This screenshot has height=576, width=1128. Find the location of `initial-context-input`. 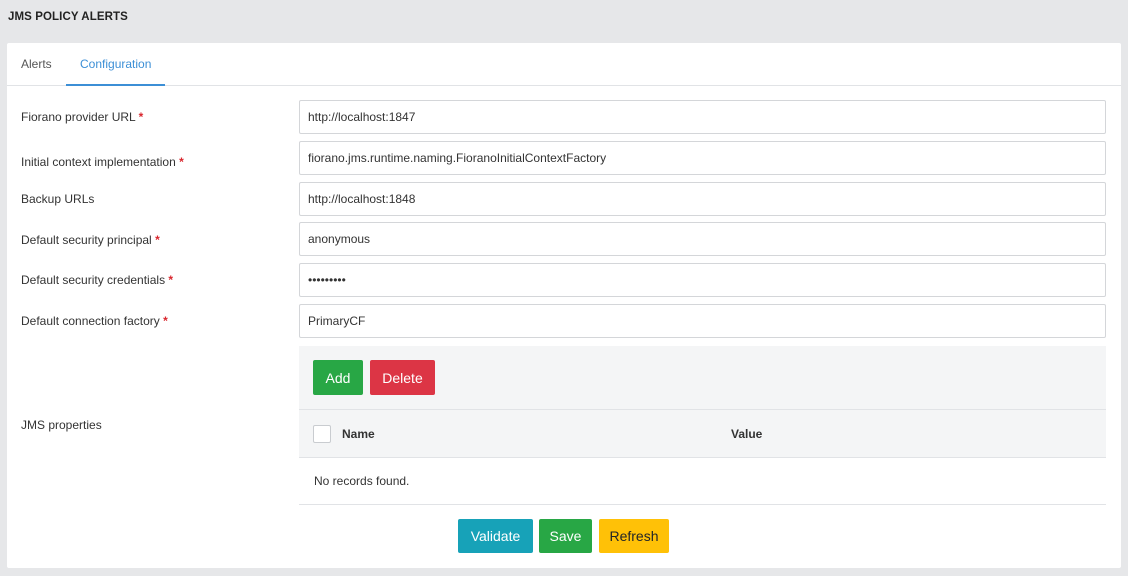

initial-context-input is located at coordinates (702, 158).